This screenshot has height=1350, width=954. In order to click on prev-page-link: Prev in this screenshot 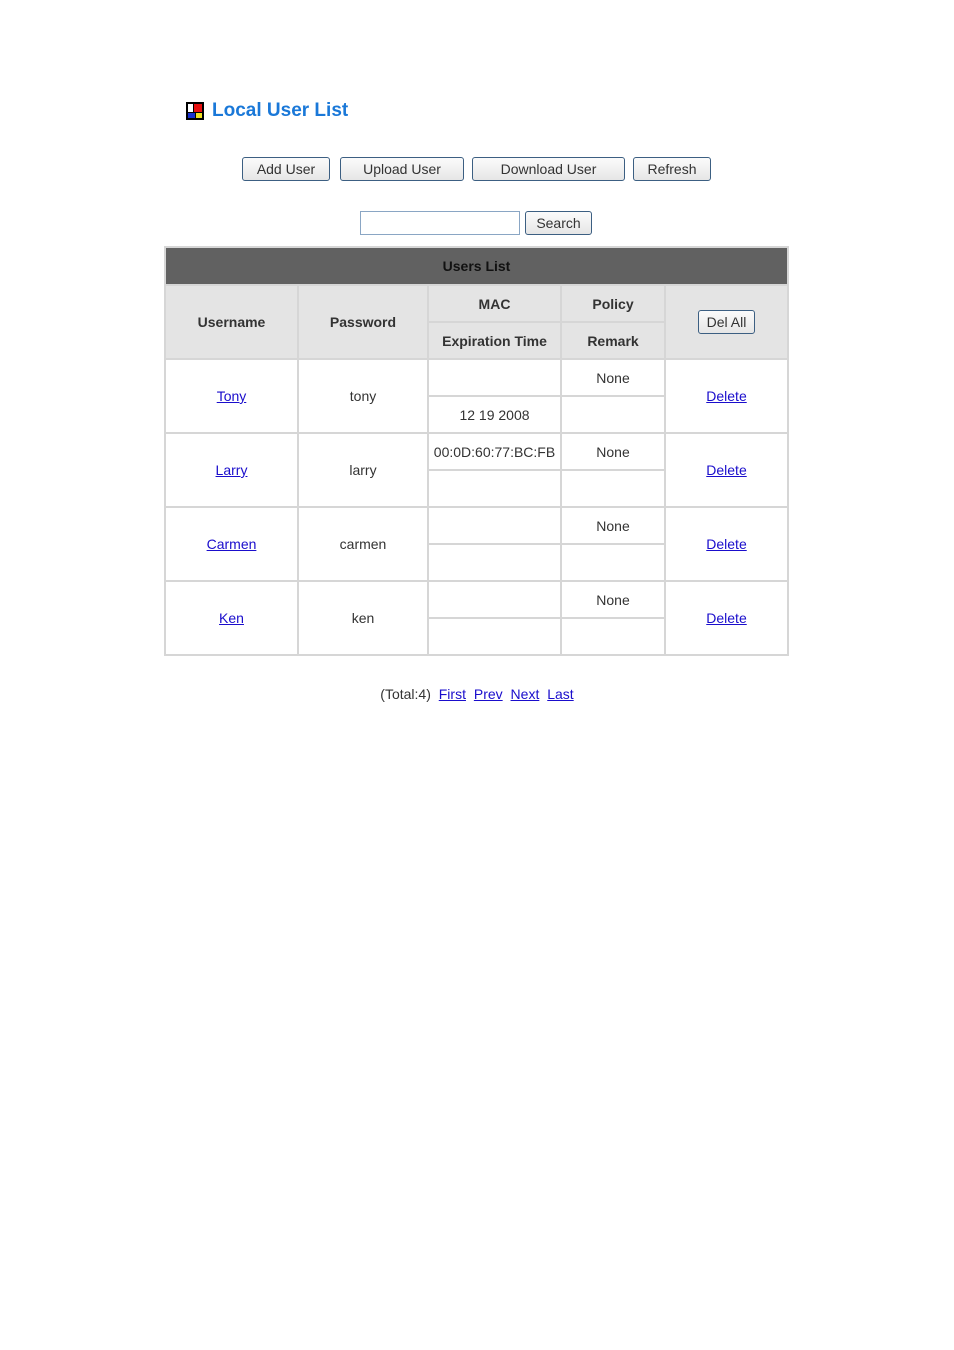, I will do `click(488, 694)`.